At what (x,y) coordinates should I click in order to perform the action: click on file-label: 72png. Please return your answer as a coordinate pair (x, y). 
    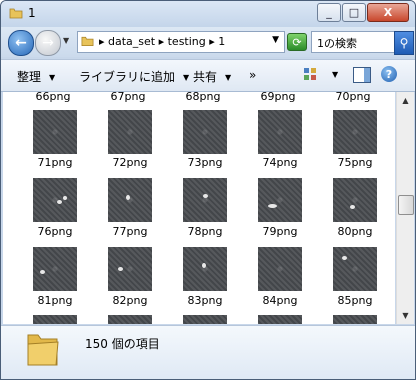
    Looking at the image, I should click on (130, 162).